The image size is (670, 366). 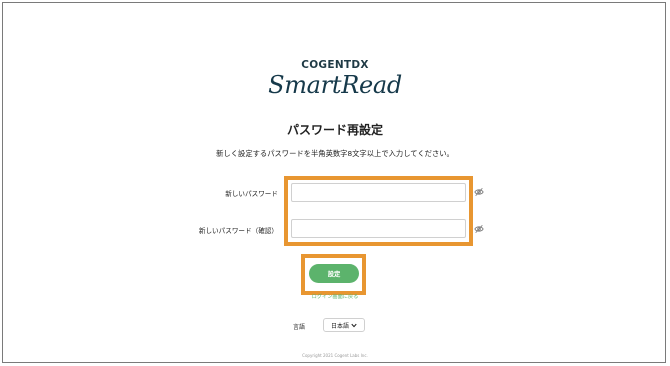 What do you see at coordinates (335, 65) in the screenshot?
I see `company-logo-text: COGENTDX` at bounding box center [335, 65].